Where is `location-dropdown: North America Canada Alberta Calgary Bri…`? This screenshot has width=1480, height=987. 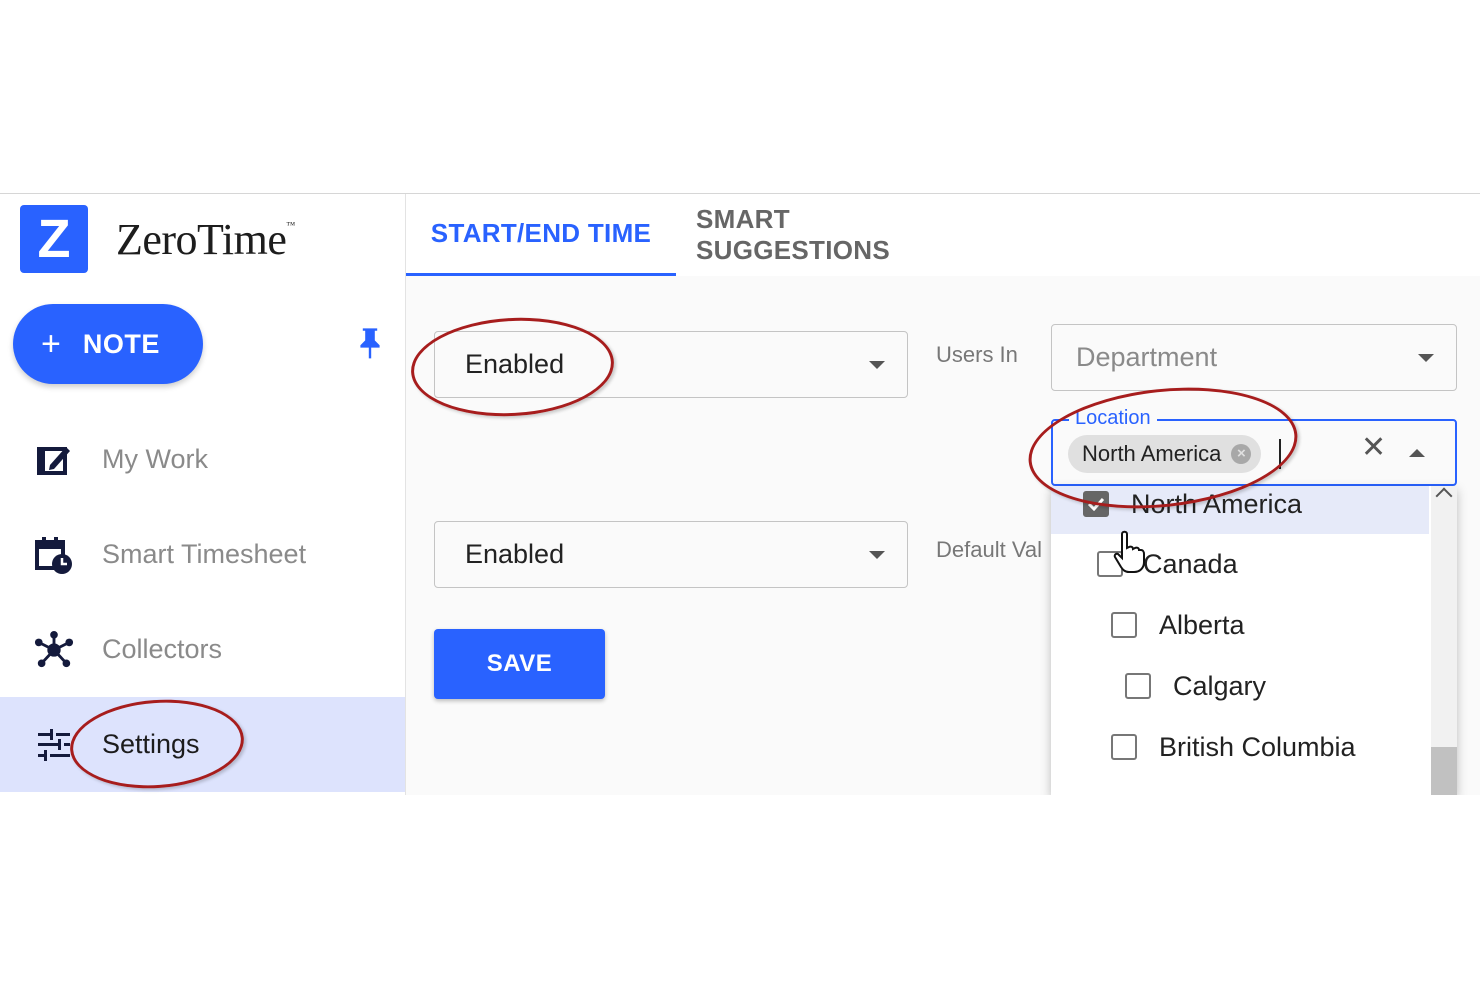 location-dropdown: North America Canada Alberta Calgary Bri… is located at coordinates (1254, 640).